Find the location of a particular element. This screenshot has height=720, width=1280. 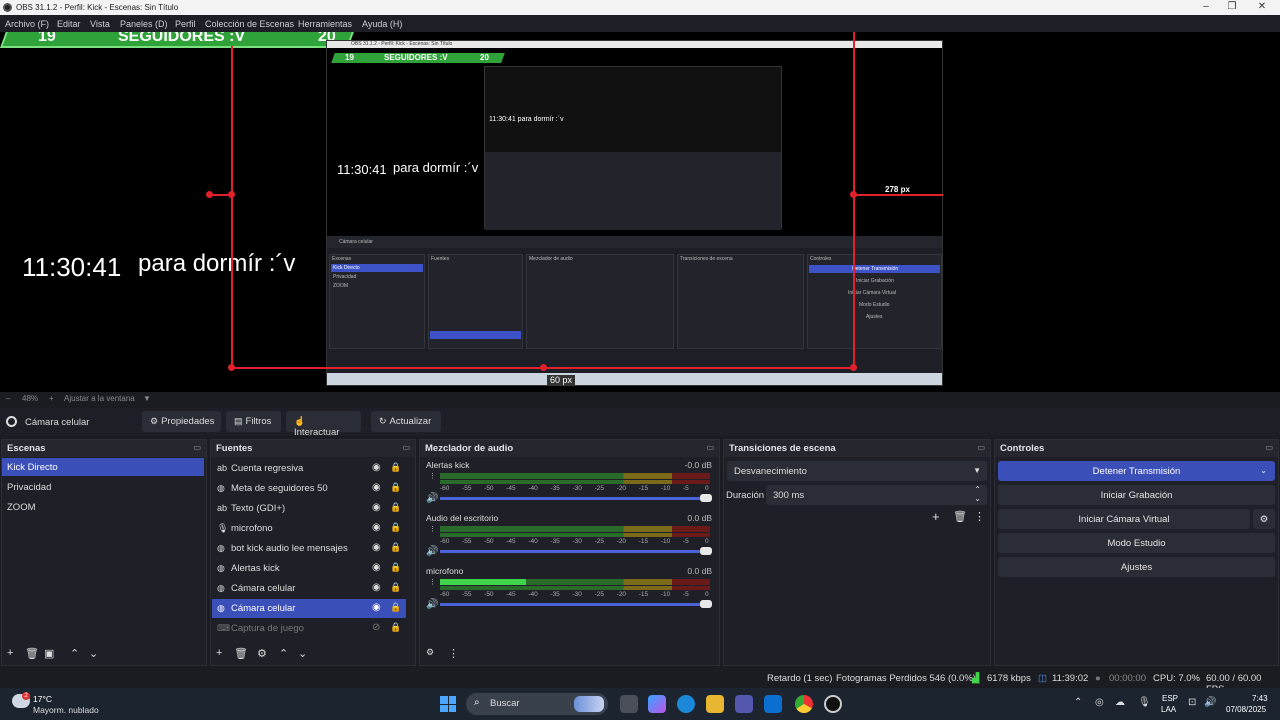

mic-icon: 🎙 is located at coordinates (1144, 702).